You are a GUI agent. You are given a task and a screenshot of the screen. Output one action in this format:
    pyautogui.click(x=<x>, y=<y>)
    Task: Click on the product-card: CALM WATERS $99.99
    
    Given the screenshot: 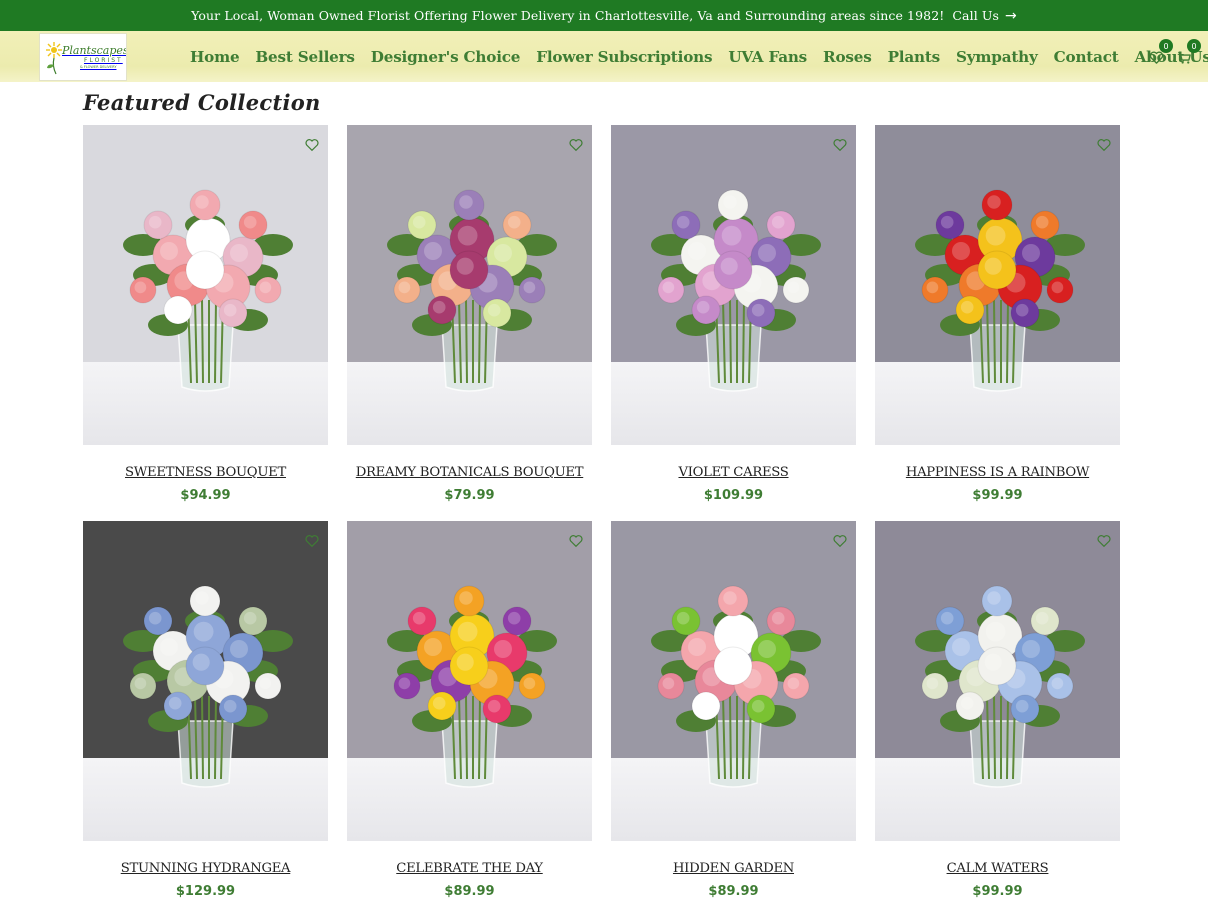 What is the action you would take?
    pyautogui.click(x=997, y=710)
    